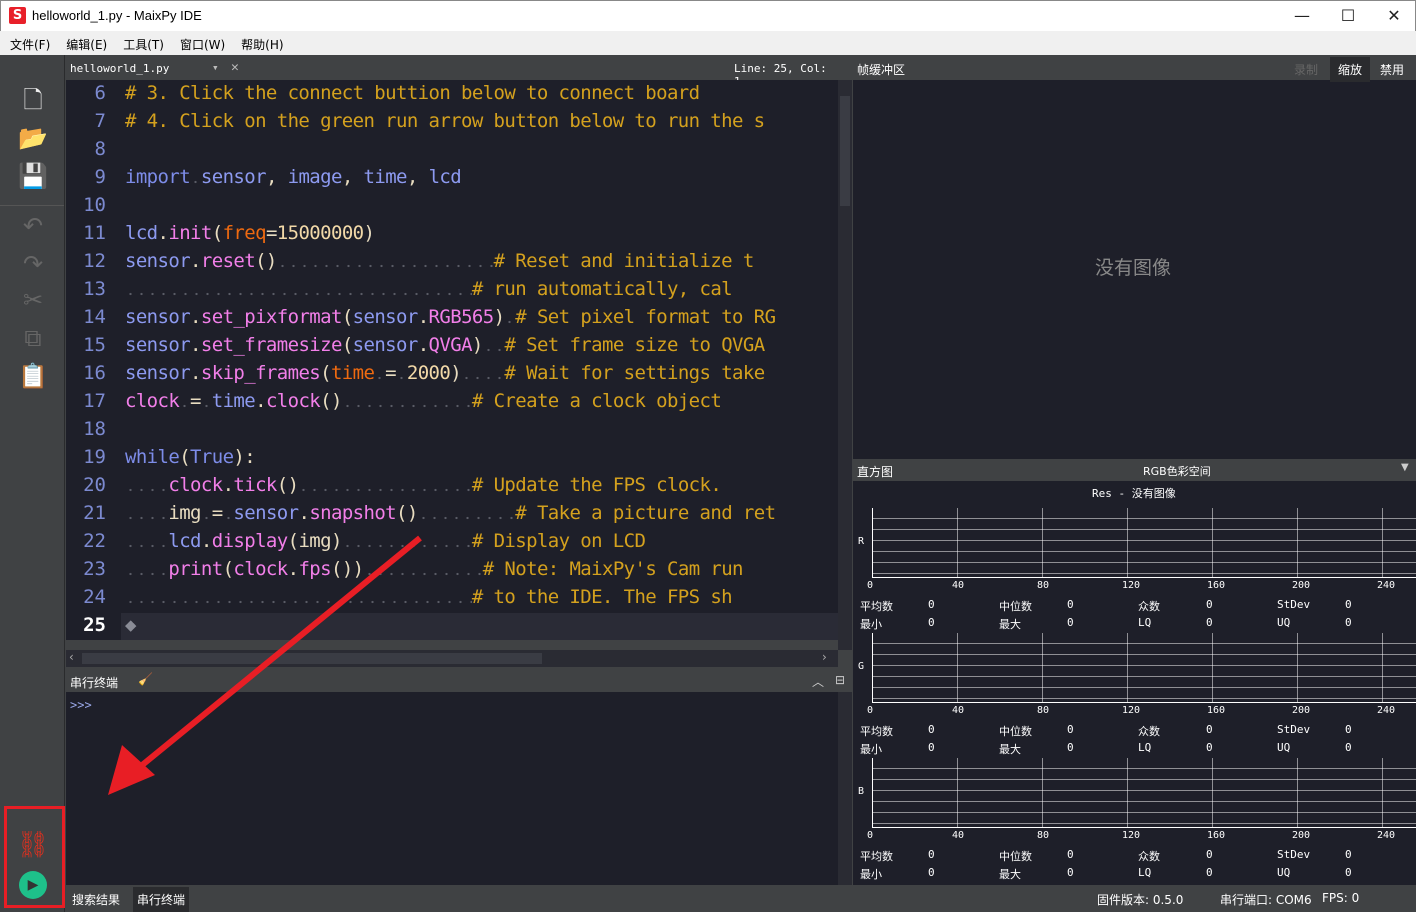 The image size is (1416, 912). Describe the element at coordinates (33, 176) in the screenshot. I see `save-icon: 💾` at that location.